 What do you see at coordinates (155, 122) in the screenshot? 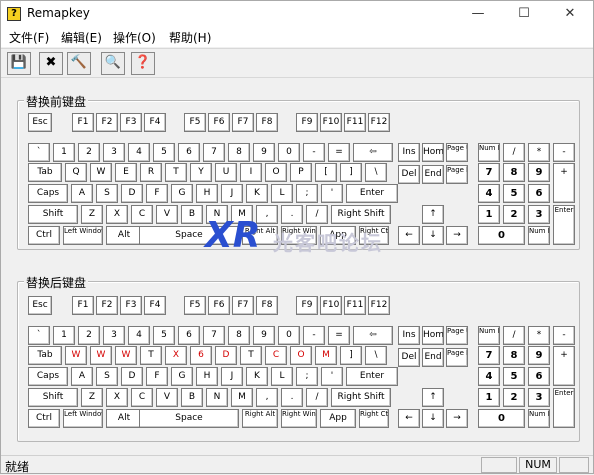
I see `key-f4: F4` at bounding box center [155, 122].